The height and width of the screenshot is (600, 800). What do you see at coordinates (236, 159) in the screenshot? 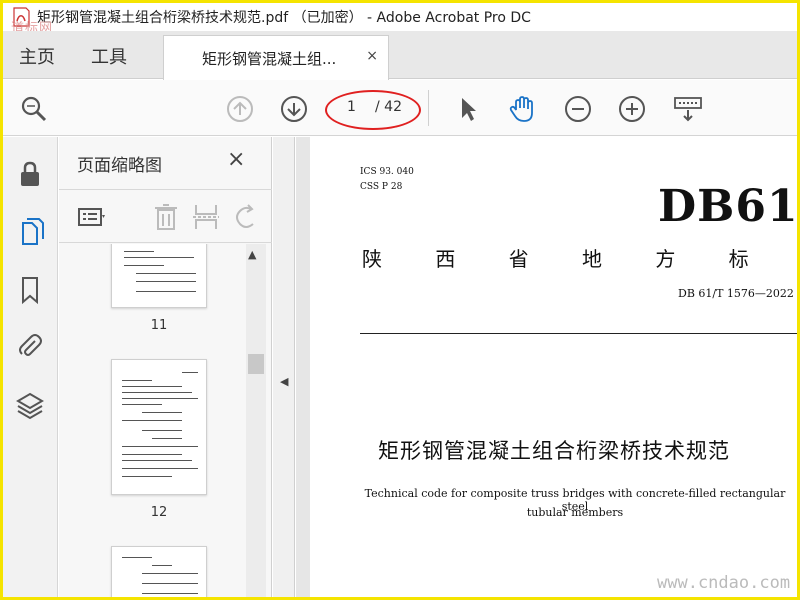
I see `panel-close-icon: ×` at bounding box center [236, 159].